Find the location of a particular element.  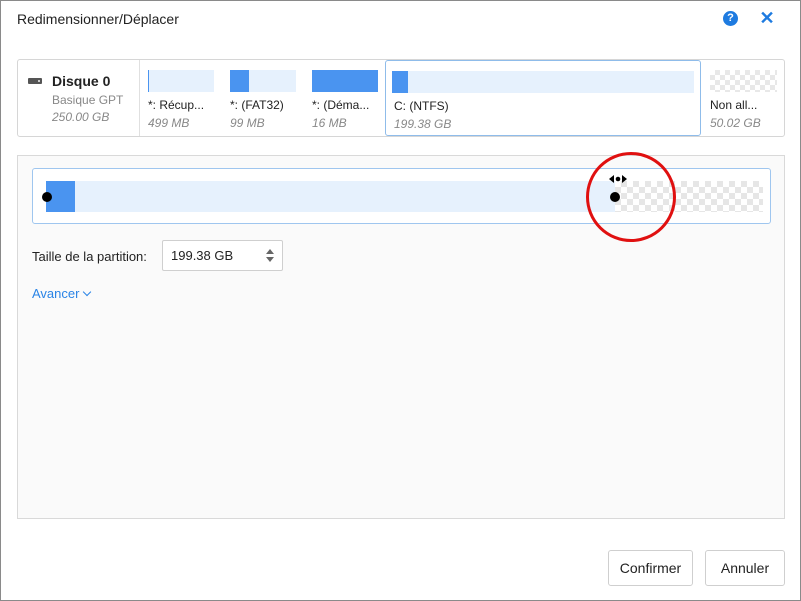

partition-label: *: (FAT32) is located at coordinates (257, 105).